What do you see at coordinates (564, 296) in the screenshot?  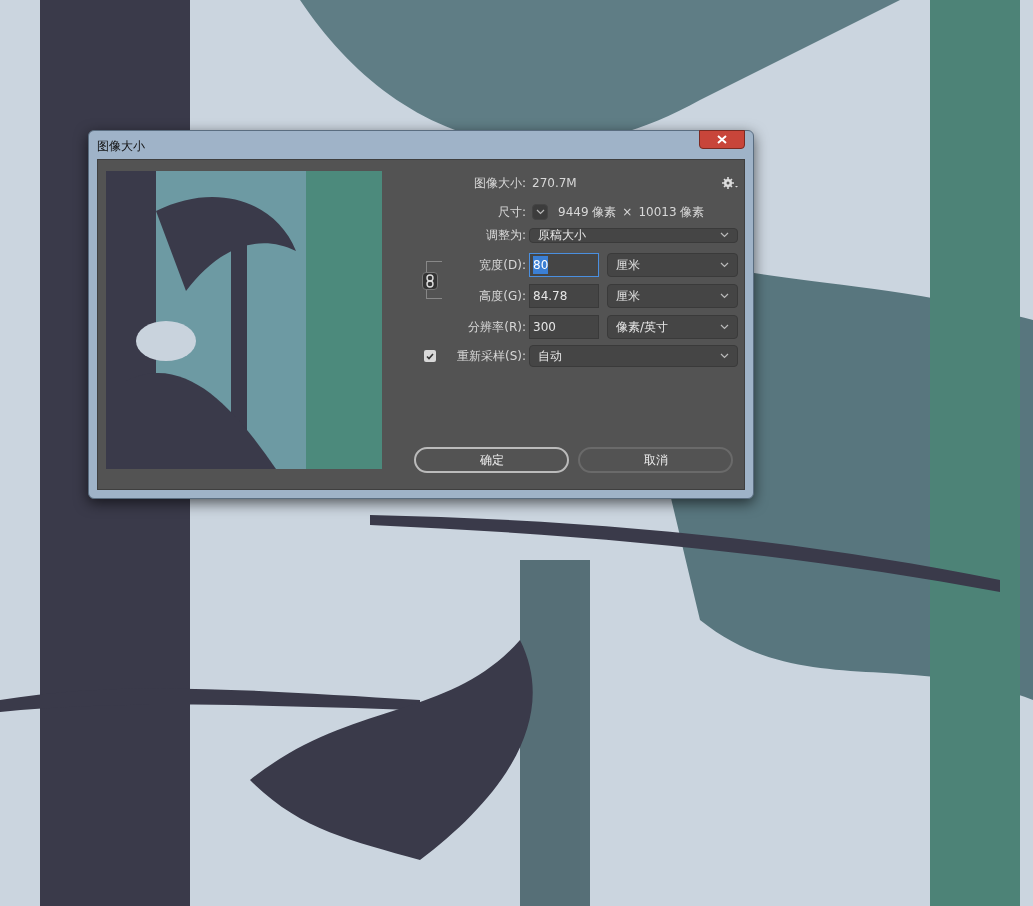 I see `number-input-field: 84.78` at bounding box center [564, 296].